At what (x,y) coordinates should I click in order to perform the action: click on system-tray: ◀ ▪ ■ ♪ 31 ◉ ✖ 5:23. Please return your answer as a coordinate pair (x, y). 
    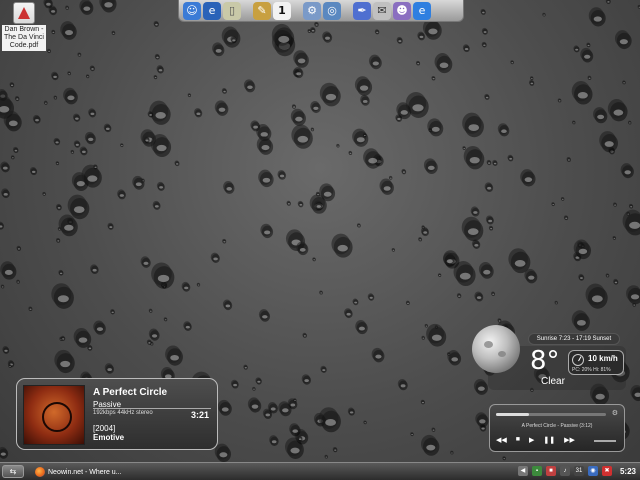
    Looking at the image, I should click on (576, 471).